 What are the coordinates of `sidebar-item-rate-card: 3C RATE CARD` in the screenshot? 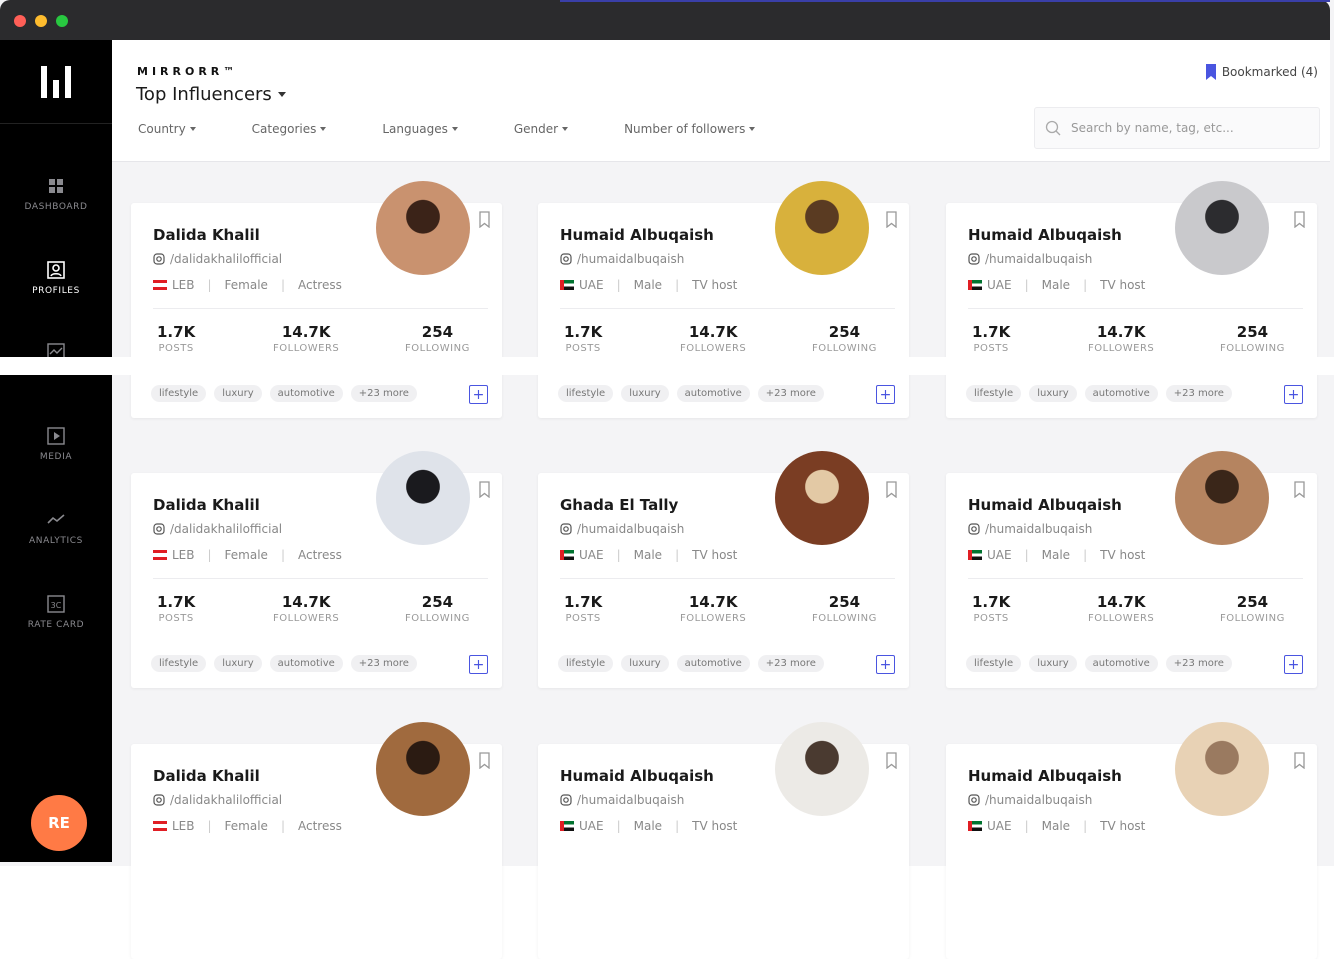 It's located at (56, 612).